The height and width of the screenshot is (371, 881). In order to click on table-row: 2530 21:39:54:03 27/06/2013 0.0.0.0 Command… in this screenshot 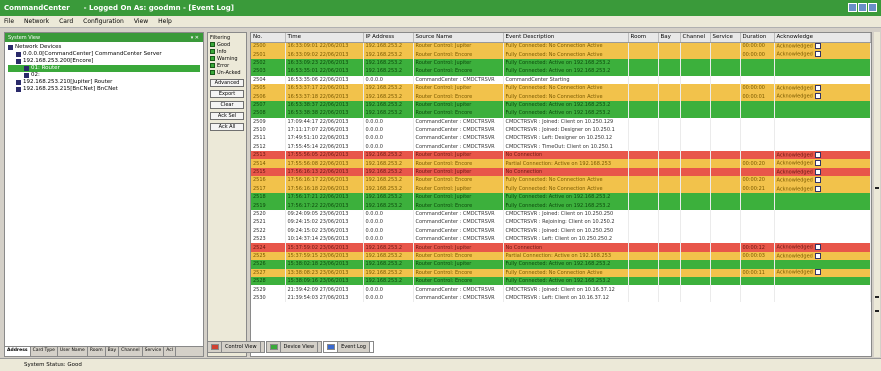, I will do `click(561, 298)`.